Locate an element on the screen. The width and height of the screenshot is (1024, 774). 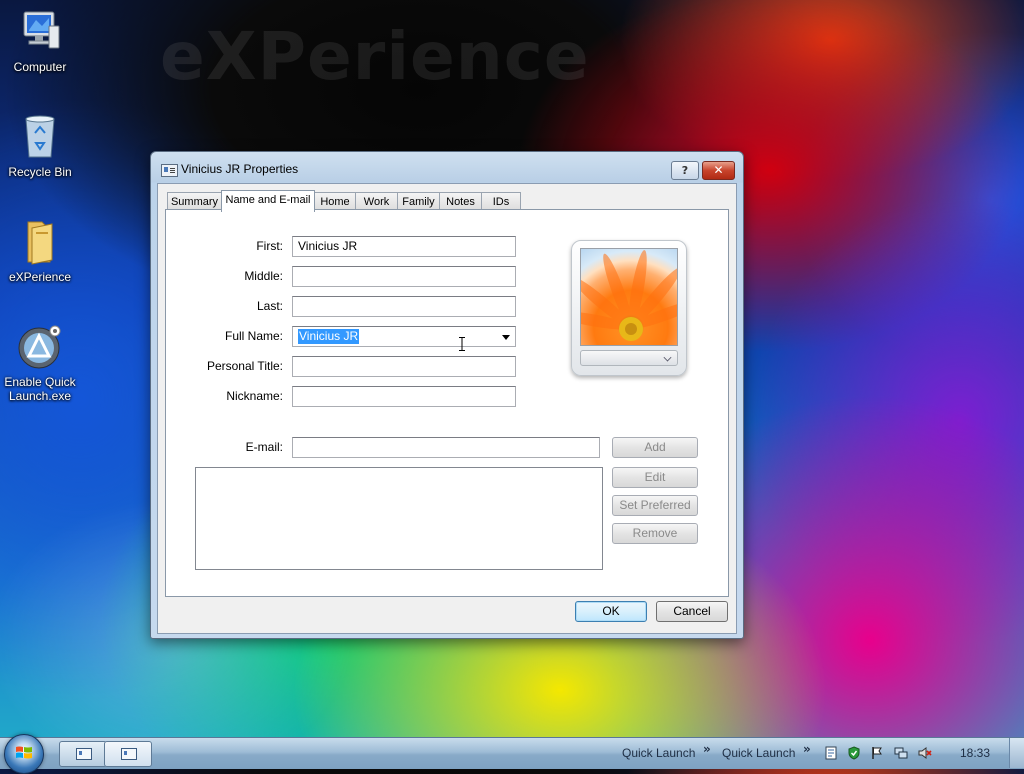
quick-launch-toolbar-2: Quick Launch is located at coordinates (758, 753).